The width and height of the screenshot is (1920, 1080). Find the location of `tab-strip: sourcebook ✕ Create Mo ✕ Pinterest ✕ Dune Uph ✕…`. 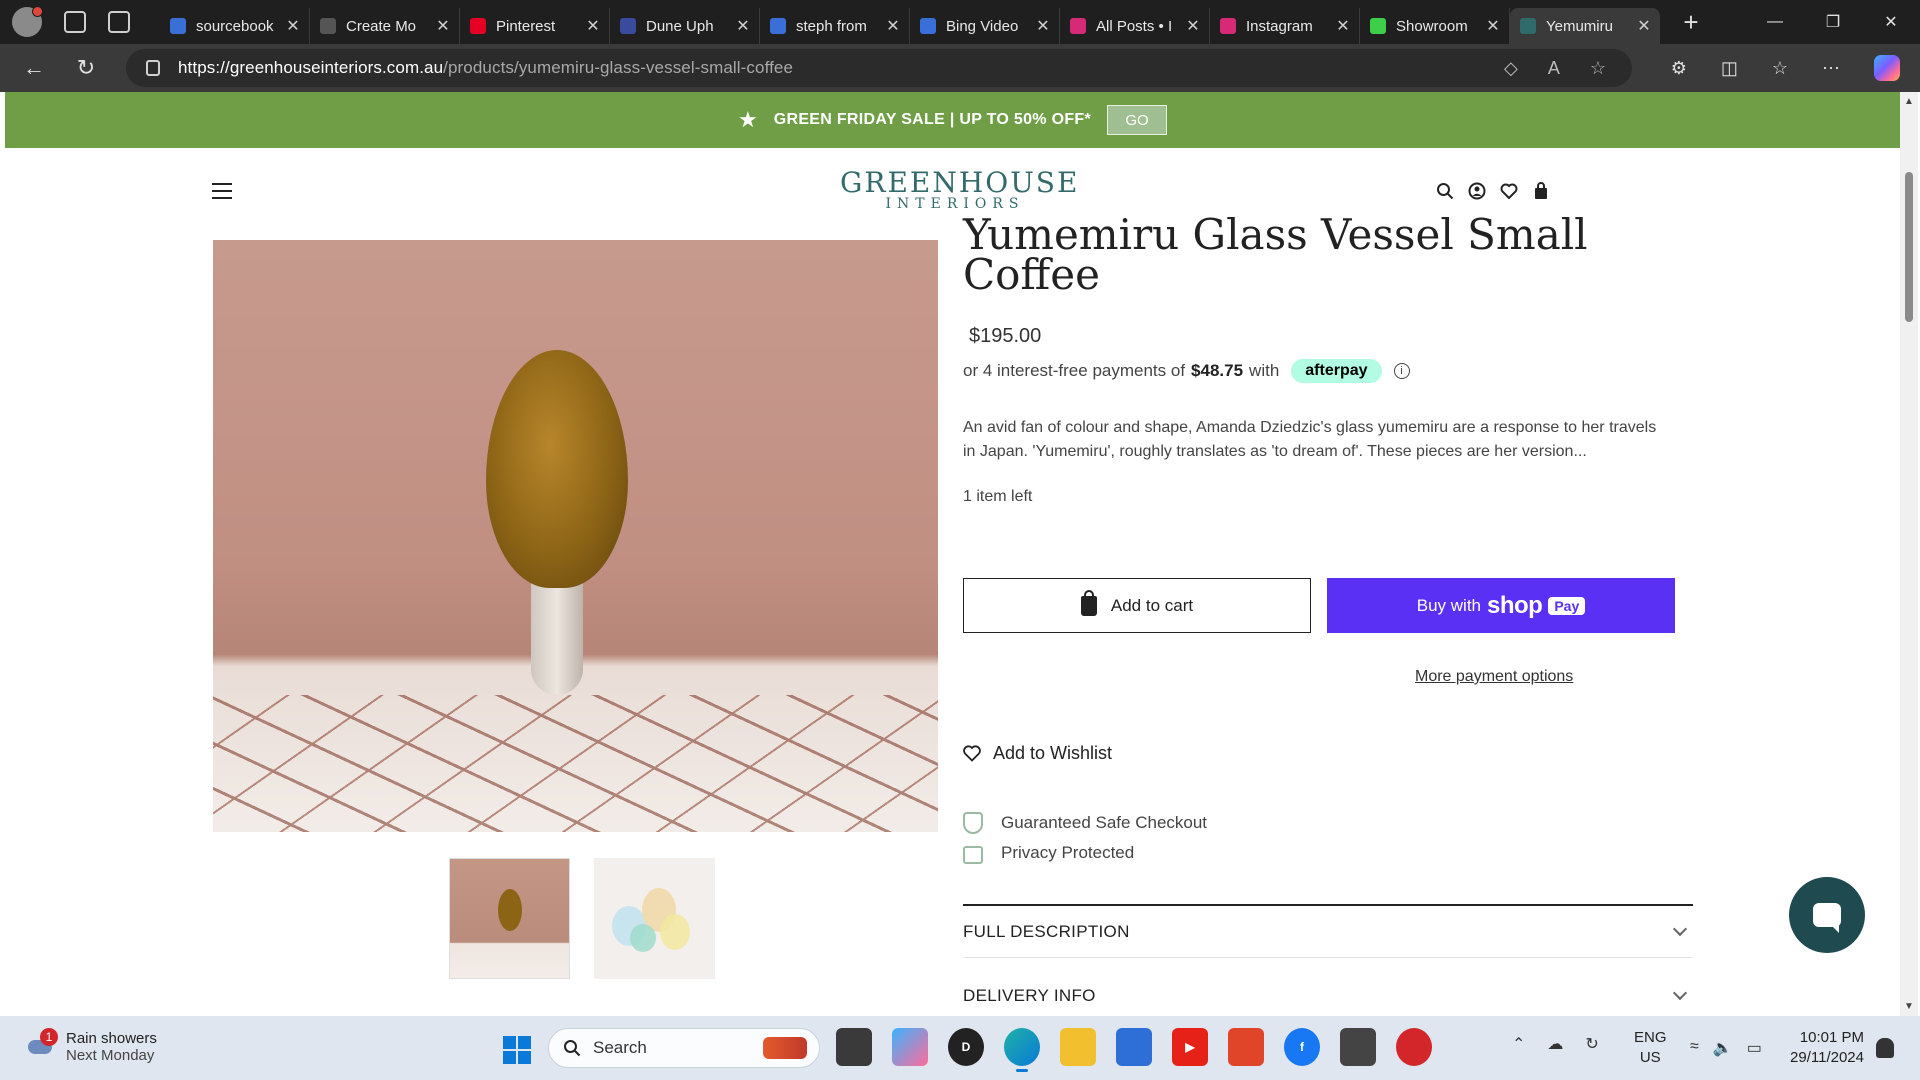

tab-strip: sourcebook ✕ Create Mo ✕ Pinterest ✕ Dune Uph ✕… is located at coordinates (910, 22).